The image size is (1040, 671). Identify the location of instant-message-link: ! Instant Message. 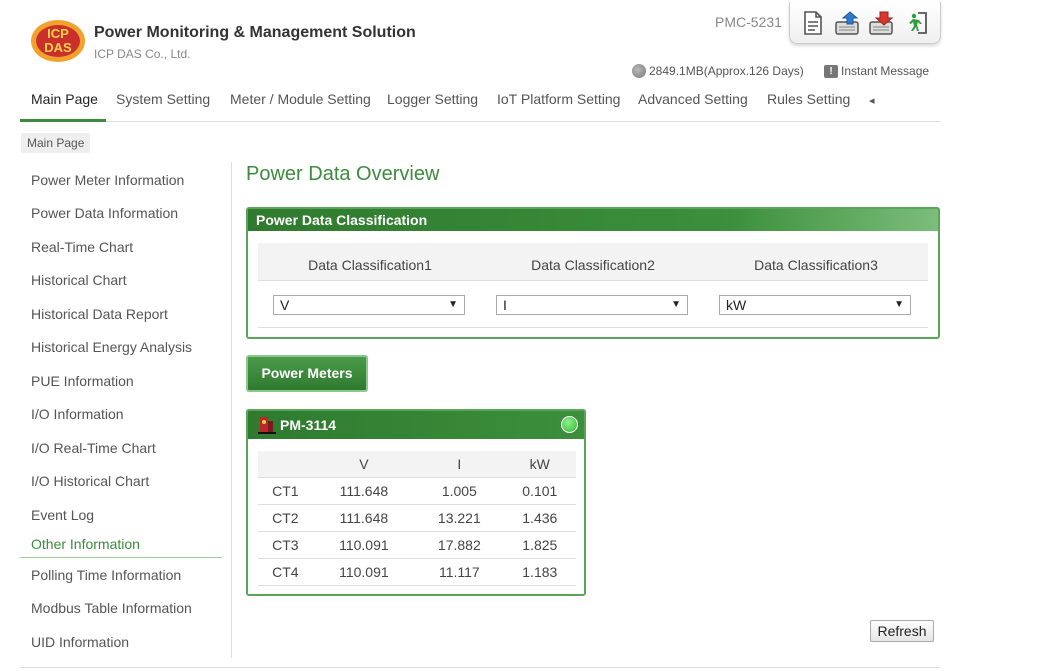
(876, 71).